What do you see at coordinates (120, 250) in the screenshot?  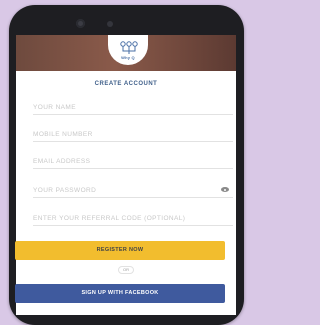 I see `register-now-button: REGISTER NOW` at bounding box center [120, 250].